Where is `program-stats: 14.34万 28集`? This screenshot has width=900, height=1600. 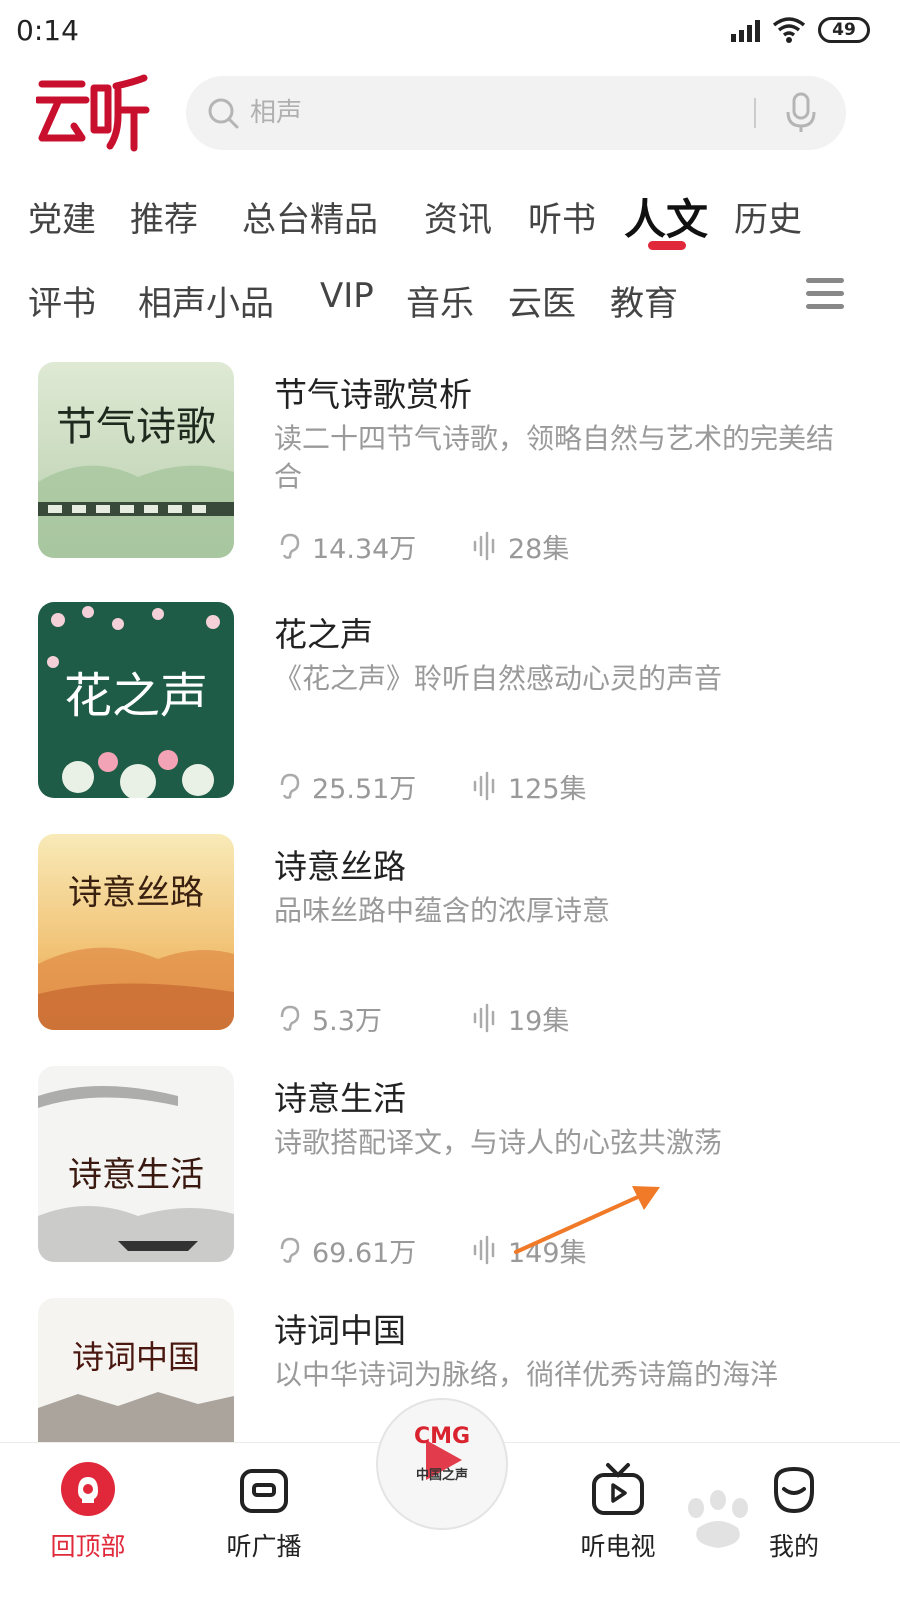
program-stats: 14.34万 28集 is located at coordinates (423, 546).